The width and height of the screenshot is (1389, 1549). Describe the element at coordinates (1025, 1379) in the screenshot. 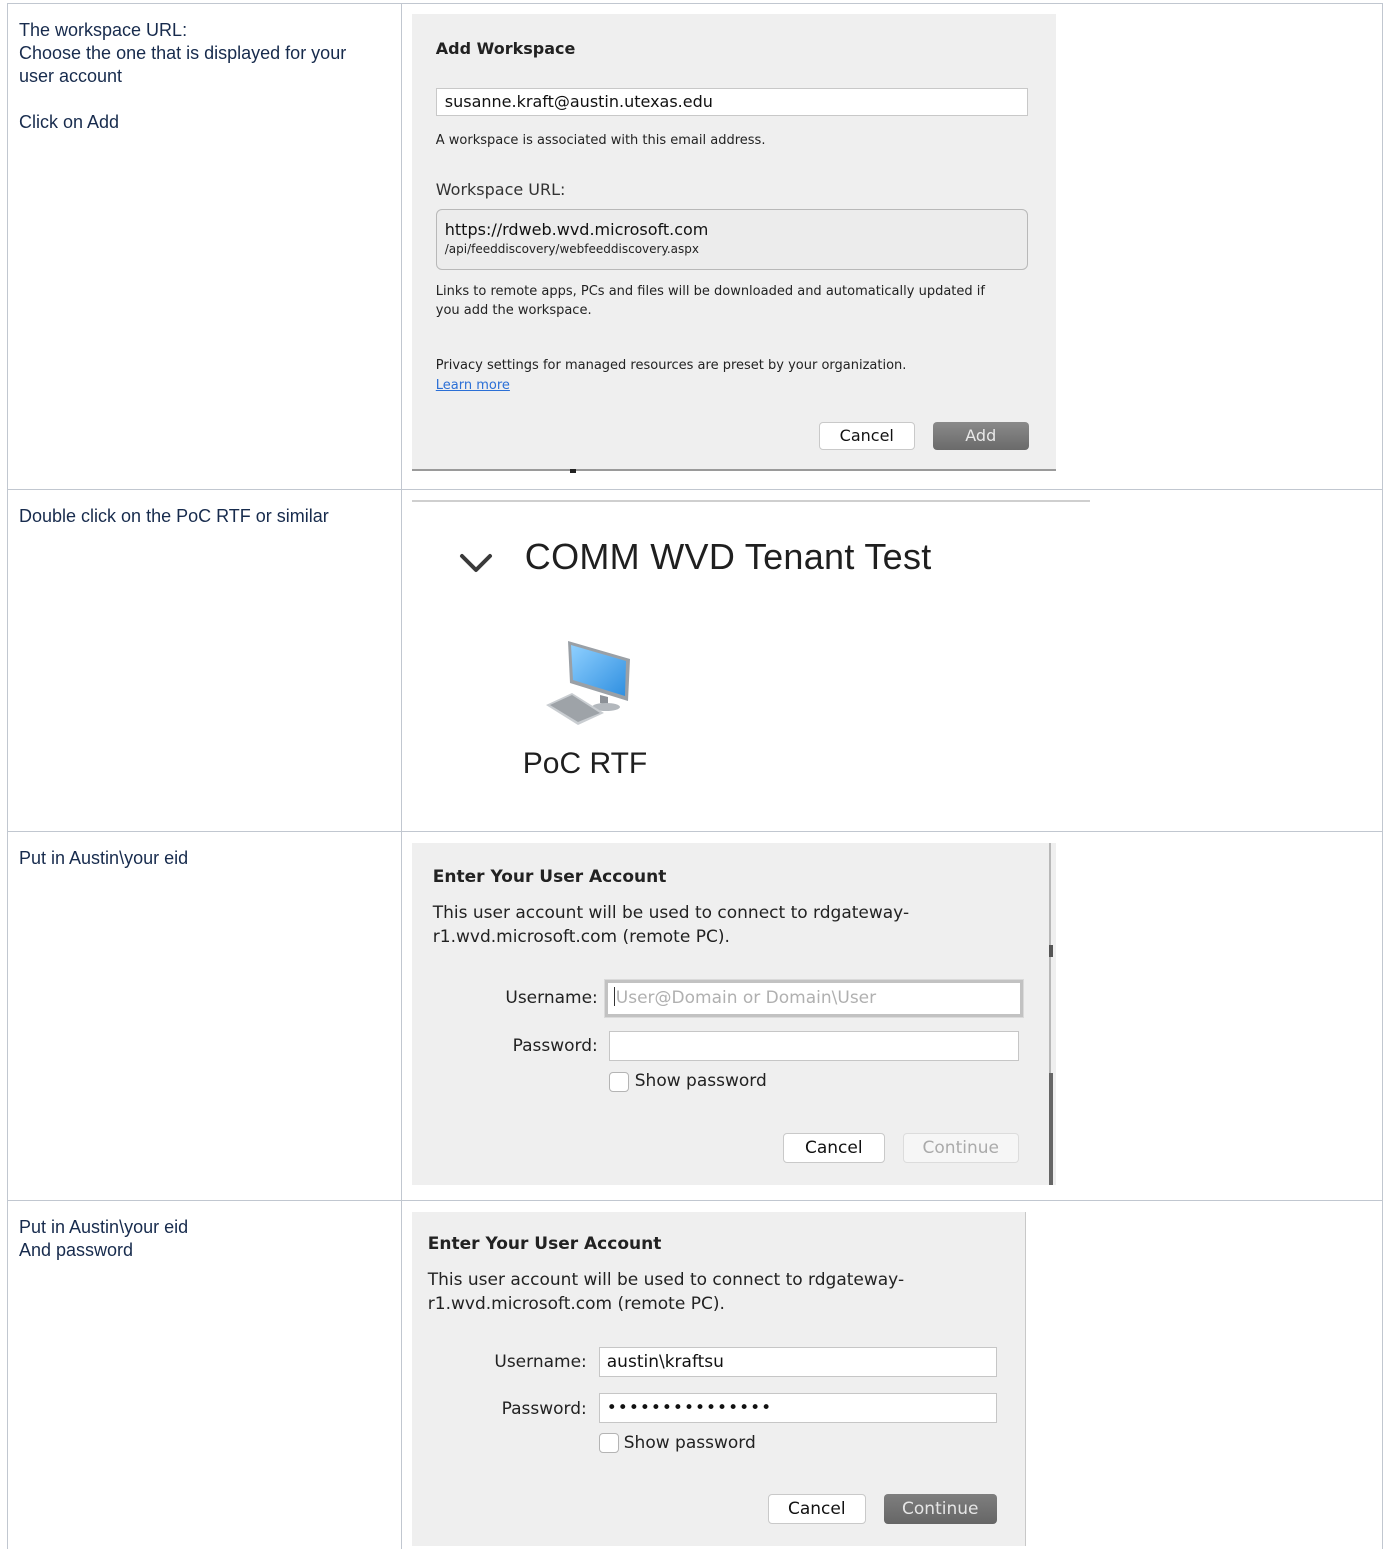

I see `window-edge` at that location.